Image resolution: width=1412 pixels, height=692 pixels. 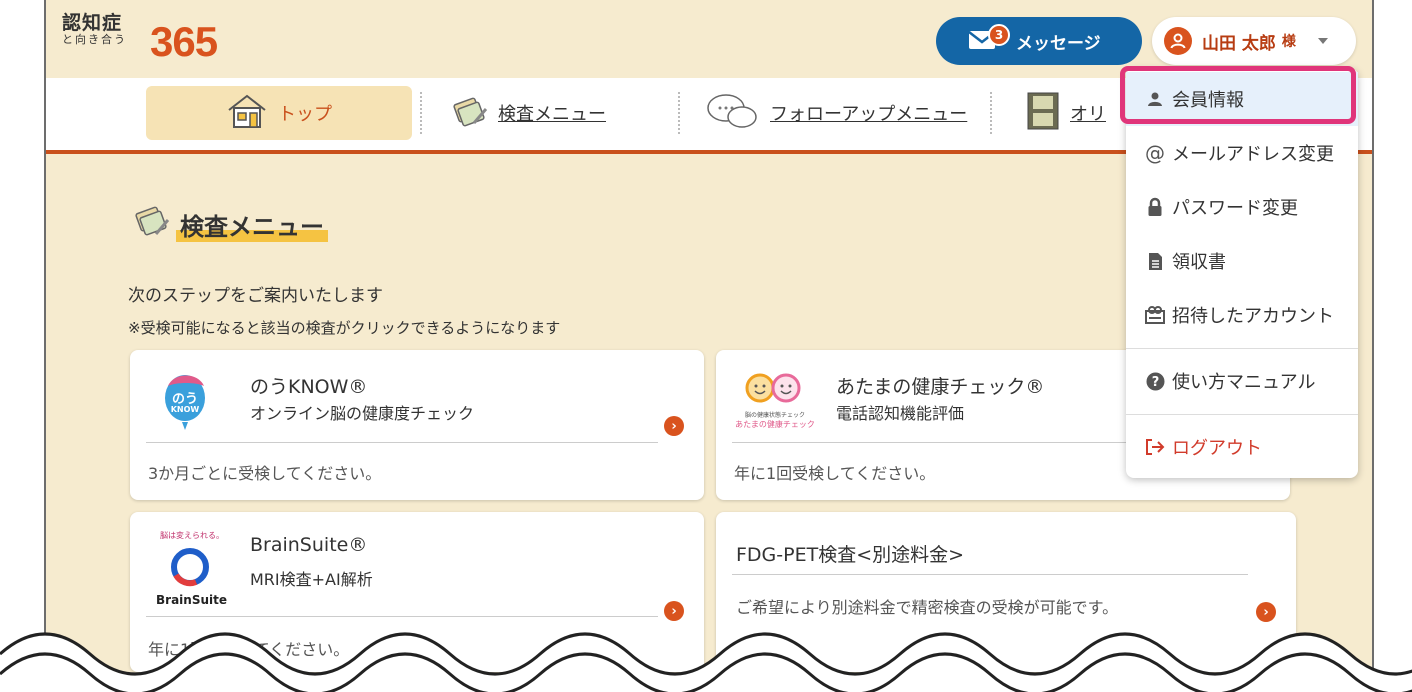 I want to click on help-icon: ?, so click(x=1155, y=381).